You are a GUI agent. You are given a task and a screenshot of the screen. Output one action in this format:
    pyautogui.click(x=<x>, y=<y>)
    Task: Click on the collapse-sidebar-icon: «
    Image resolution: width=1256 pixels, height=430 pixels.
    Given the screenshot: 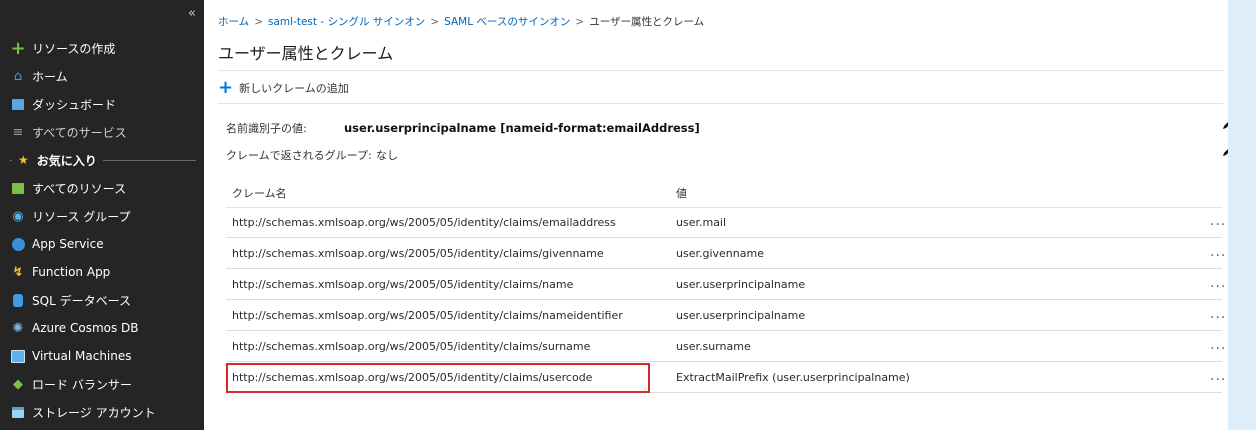 What is the action you would take?
    pyautogui.click(x=192, y=13)
    